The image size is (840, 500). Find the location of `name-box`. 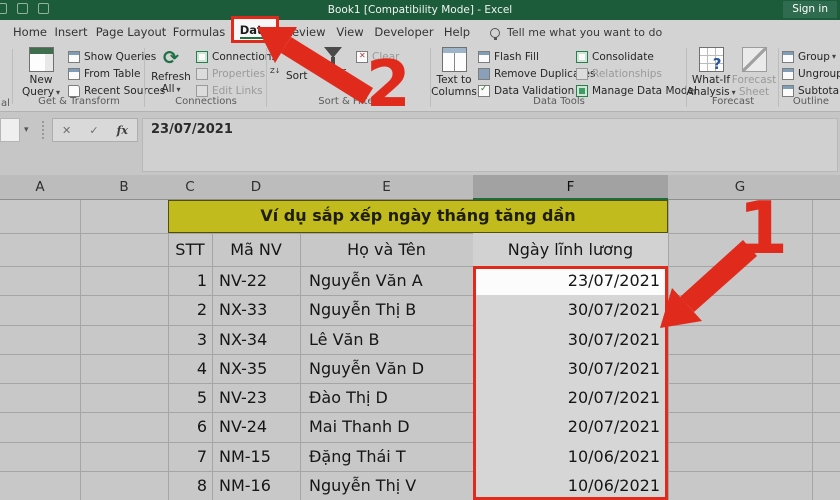

name-box is located at coordinates (10, 130).